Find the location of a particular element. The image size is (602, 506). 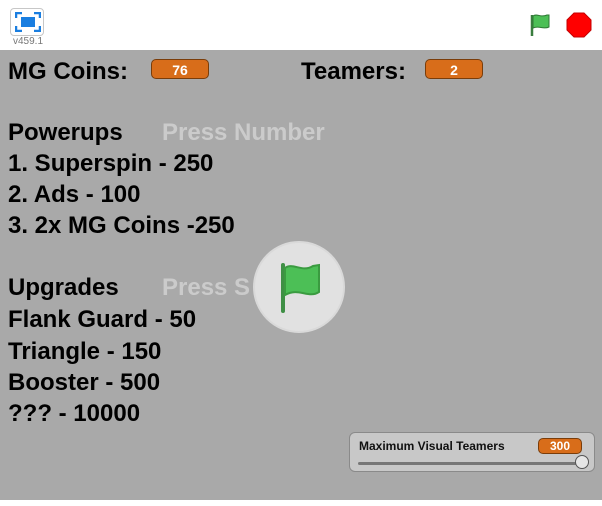

slider-label: Maximum Visual Teamers is located at coordinates (432, 446).